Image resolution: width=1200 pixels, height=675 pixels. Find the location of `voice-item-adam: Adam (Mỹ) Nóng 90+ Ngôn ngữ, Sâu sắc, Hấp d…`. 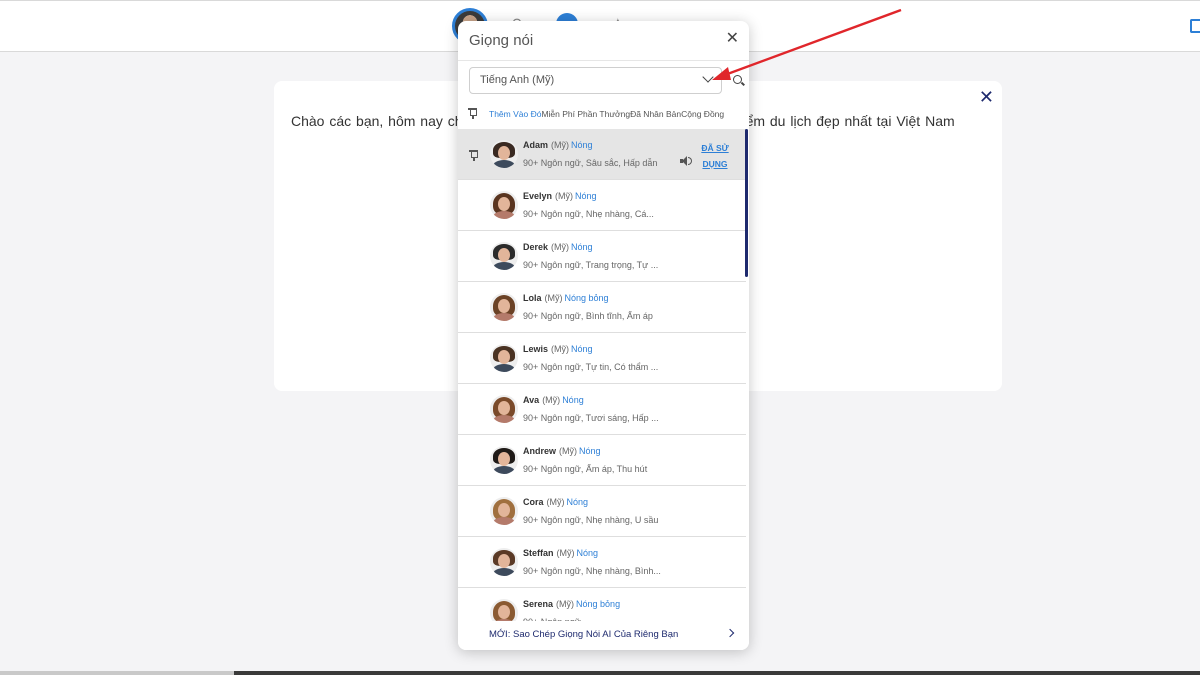

voice-item-adam: Adam (Mỹ) Nóng 90+ Ngôn ngữ, Sâu sắc, Hấp d… is located at coordinates (602, 154).